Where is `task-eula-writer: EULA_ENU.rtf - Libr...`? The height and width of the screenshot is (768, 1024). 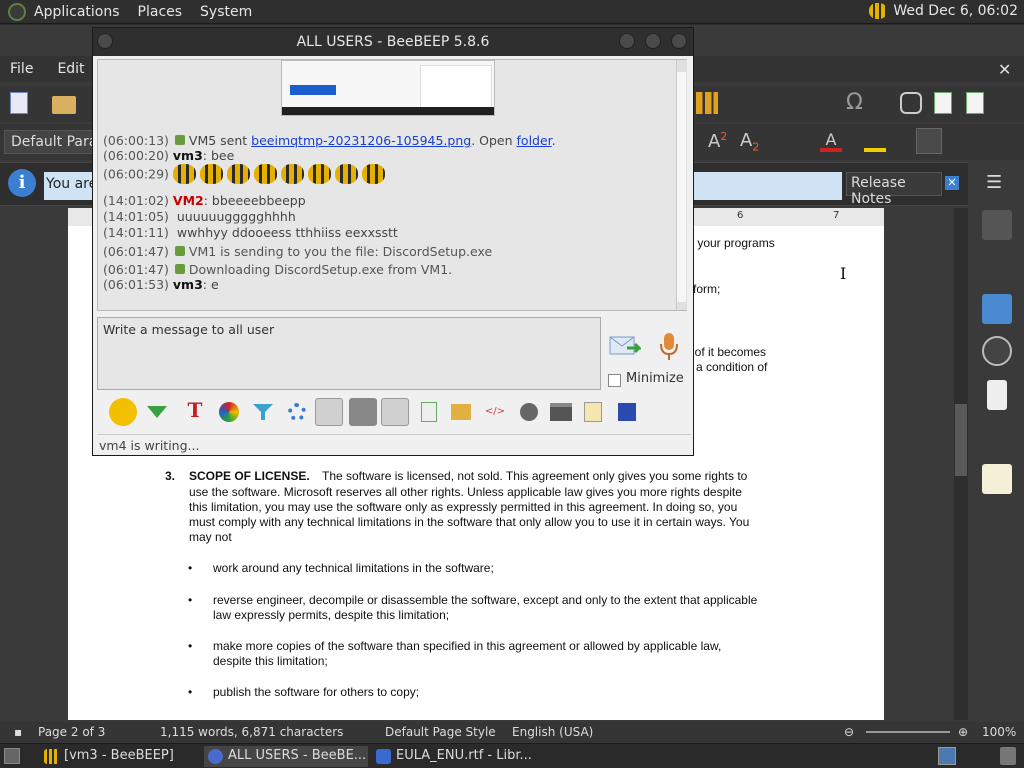 task-eula-writer: EULA_ENU.rtf - Libr... is located at coordinates (455, 756).